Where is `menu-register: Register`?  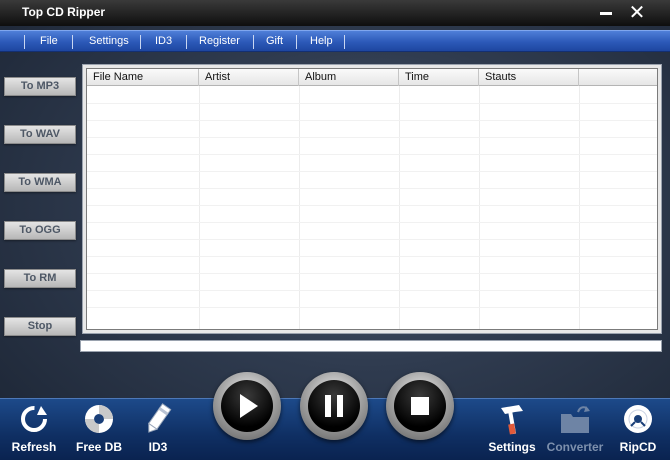
menu-register: Register is located at coordinates (219, 41).